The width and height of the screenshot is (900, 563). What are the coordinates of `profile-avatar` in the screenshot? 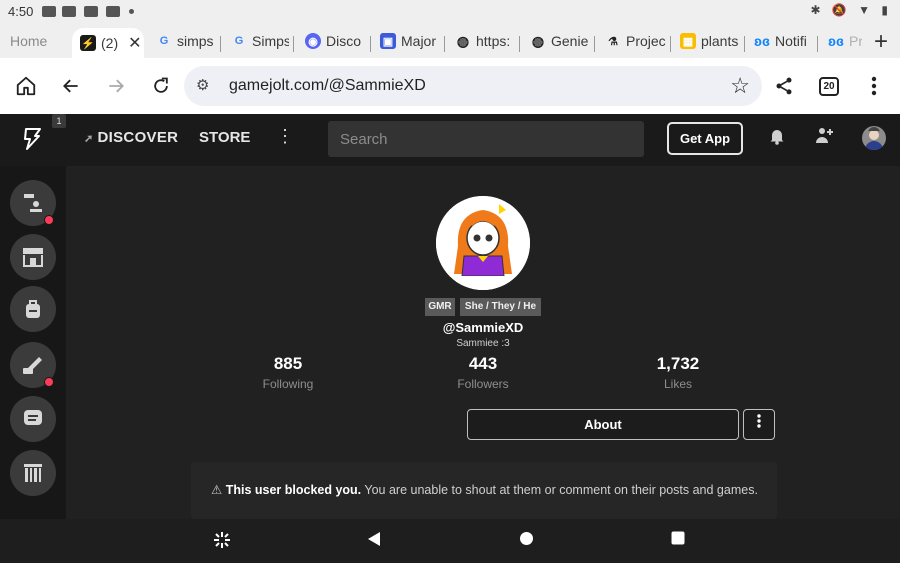 It's located at (483, 243).